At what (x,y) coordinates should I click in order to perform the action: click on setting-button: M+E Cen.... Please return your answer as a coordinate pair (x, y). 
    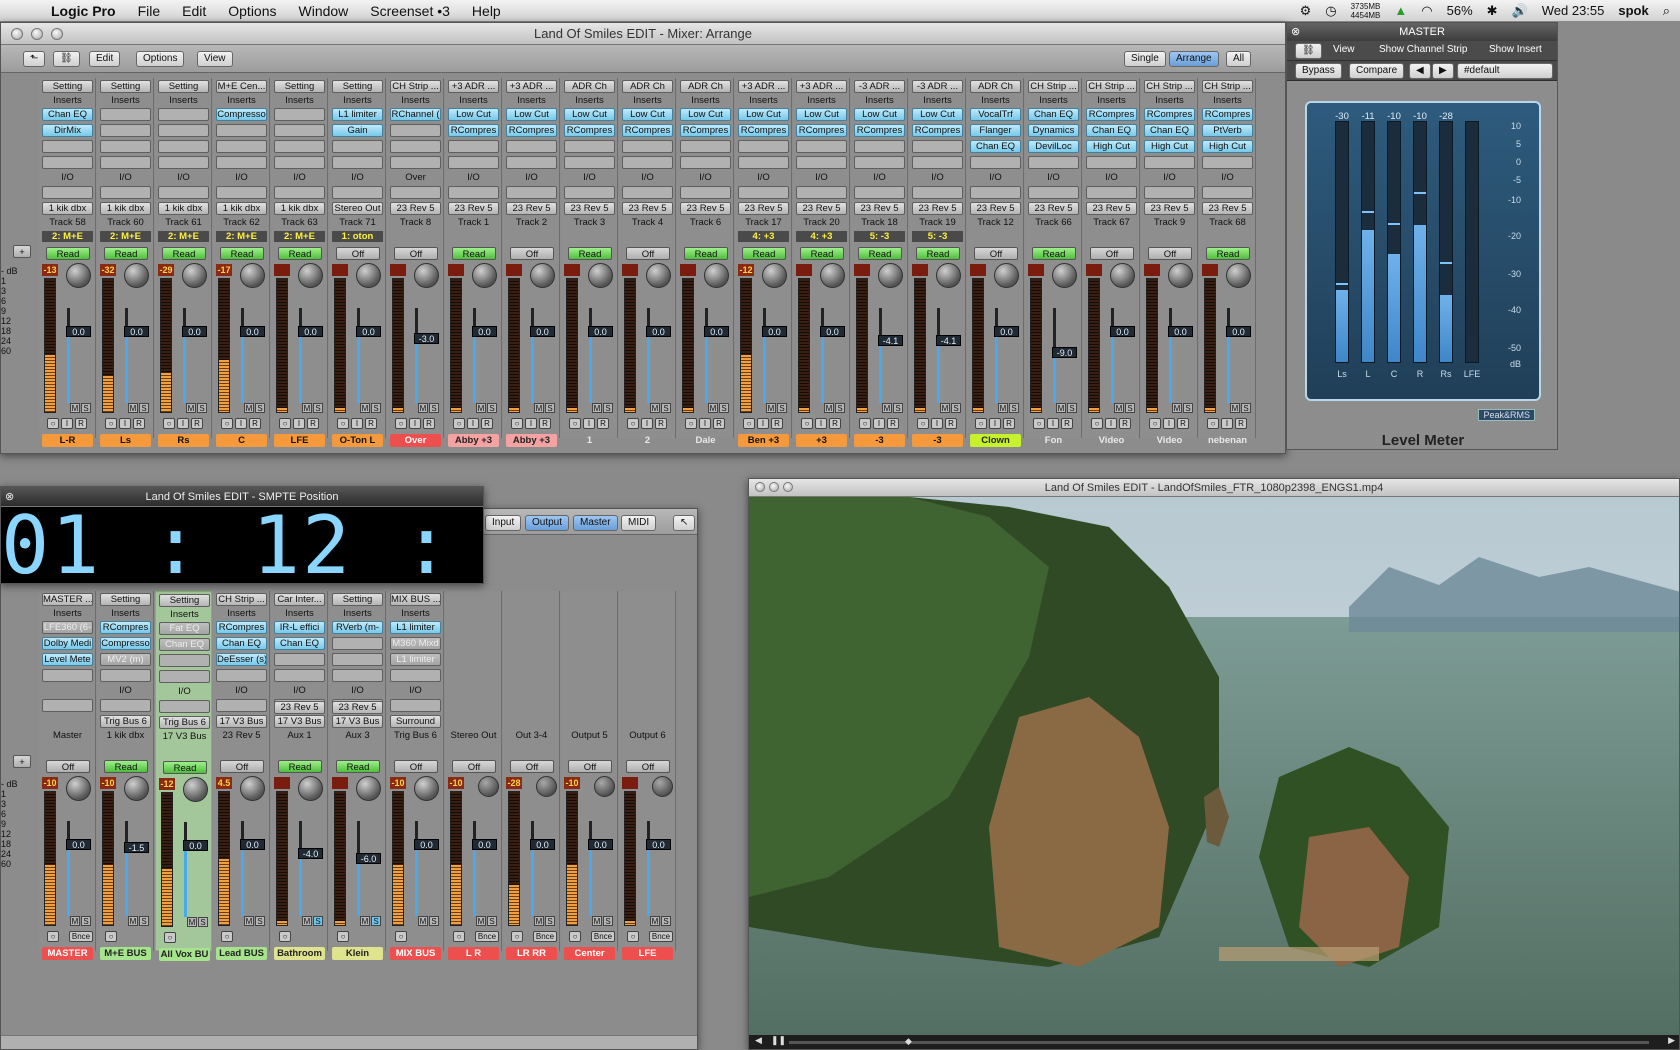
    Looking at the image, I should click on (241, 86).